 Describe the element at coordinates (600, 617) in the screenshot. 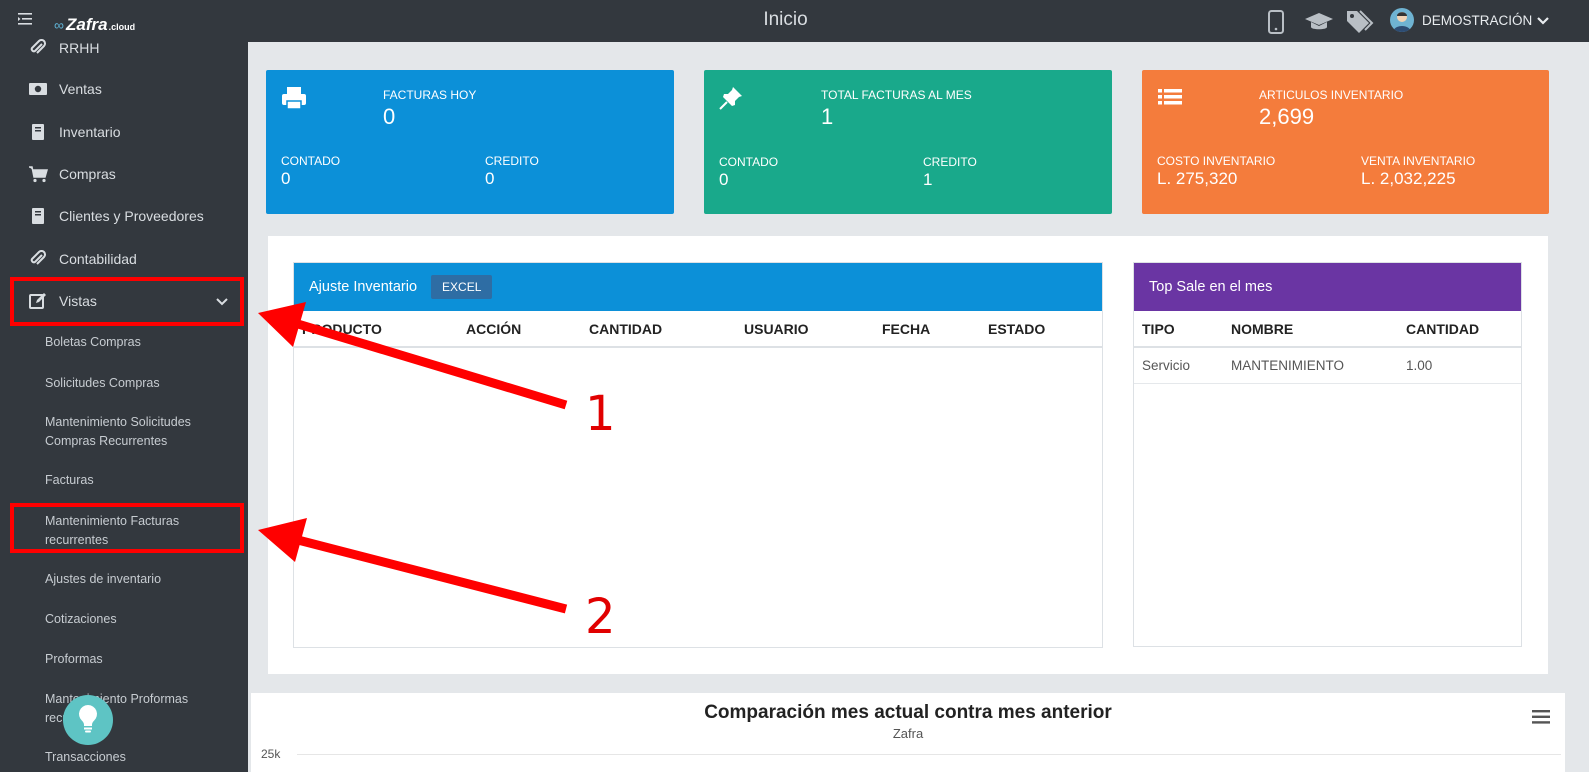

I see `annotation-number-2: 2` at that location.